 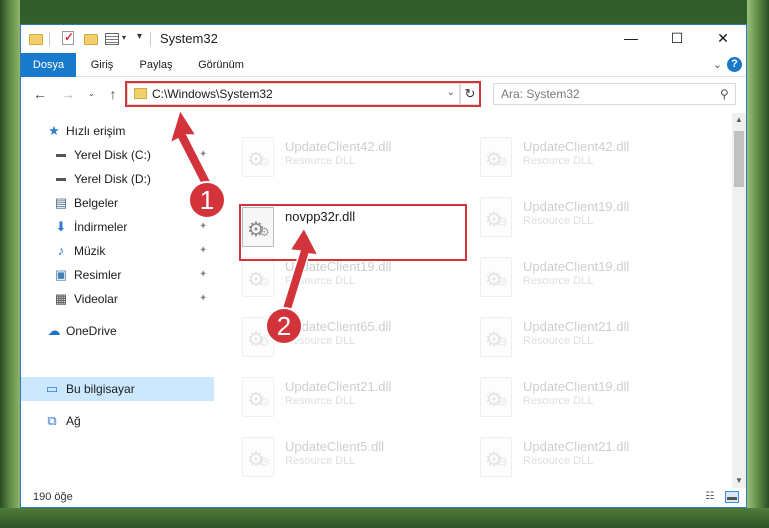 I want to click on file-item: UpdateClient65.dll Resource DLL, so click(x=351, y=337).